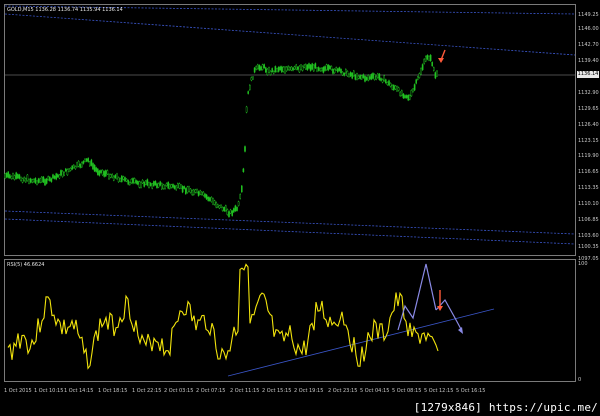 This screenshot has height=416, width=600. What do you see at coordinates (439, 391) in the screenshot?
I see `time-axis-label: 5 Oct 12:15` at bounding box center [439, 391].